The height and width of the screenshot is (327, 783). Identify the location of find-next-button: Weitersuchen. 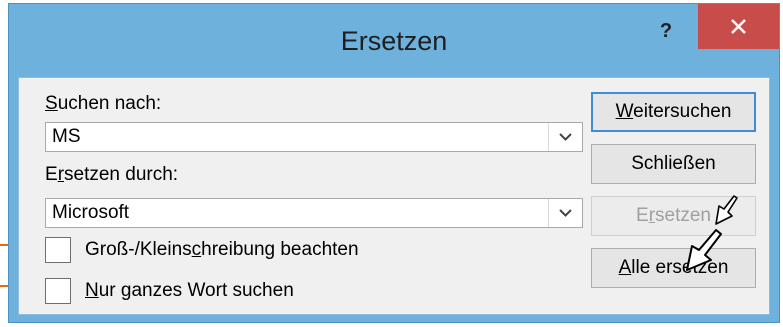
(673, 112).